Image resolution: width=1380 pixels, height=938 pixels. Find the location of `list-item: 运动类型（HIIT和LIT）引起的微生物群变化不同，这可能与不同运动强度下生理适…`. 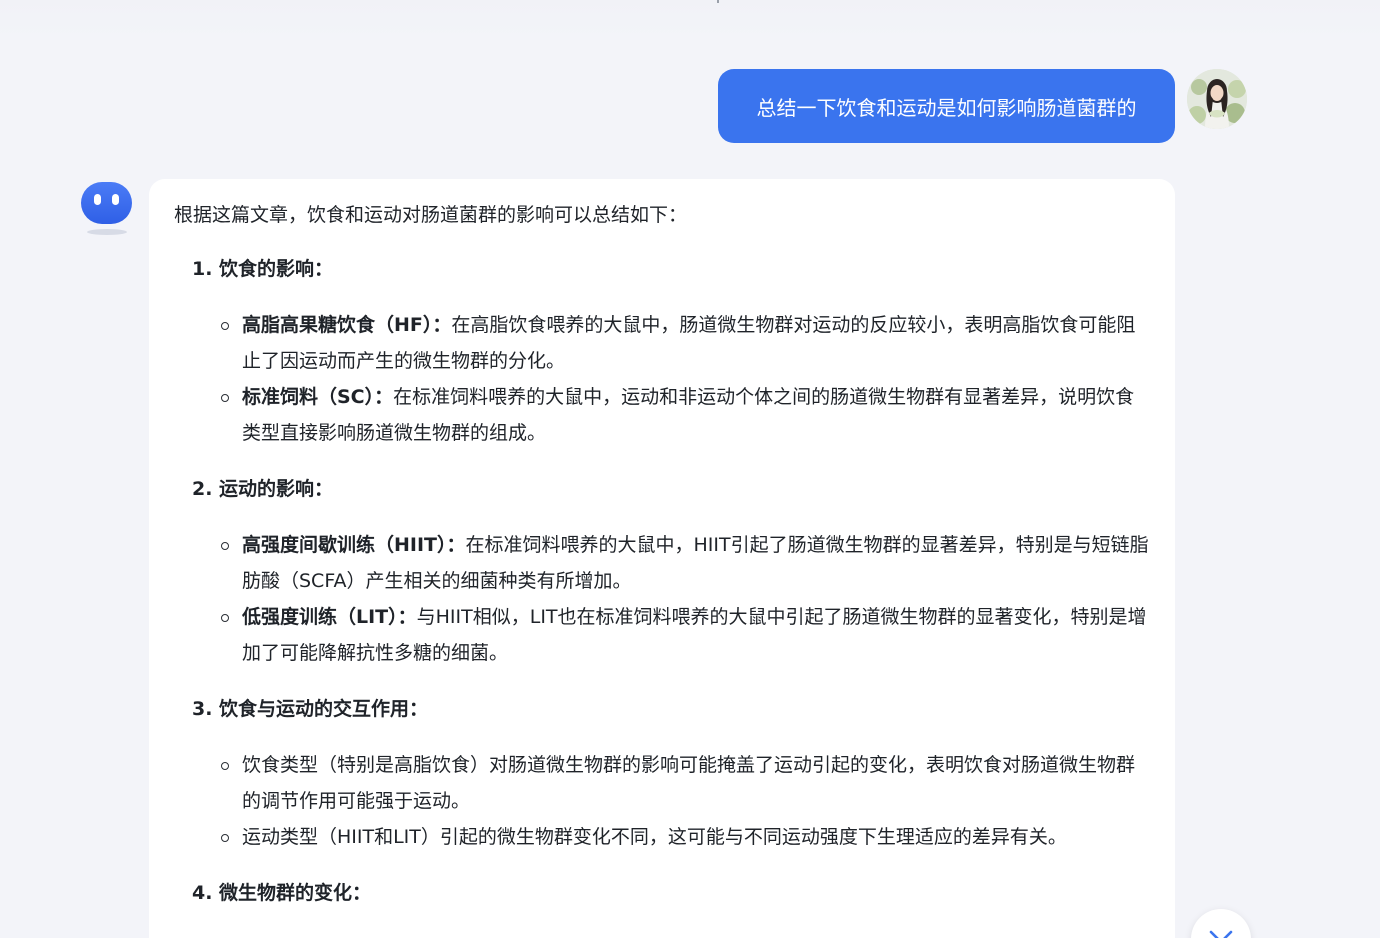

list-item: 运动类型（HIIT和LIT）引起的微生物群变化不同，这可能与不同运动强度下生理适… is located at coordinates (661, 837).